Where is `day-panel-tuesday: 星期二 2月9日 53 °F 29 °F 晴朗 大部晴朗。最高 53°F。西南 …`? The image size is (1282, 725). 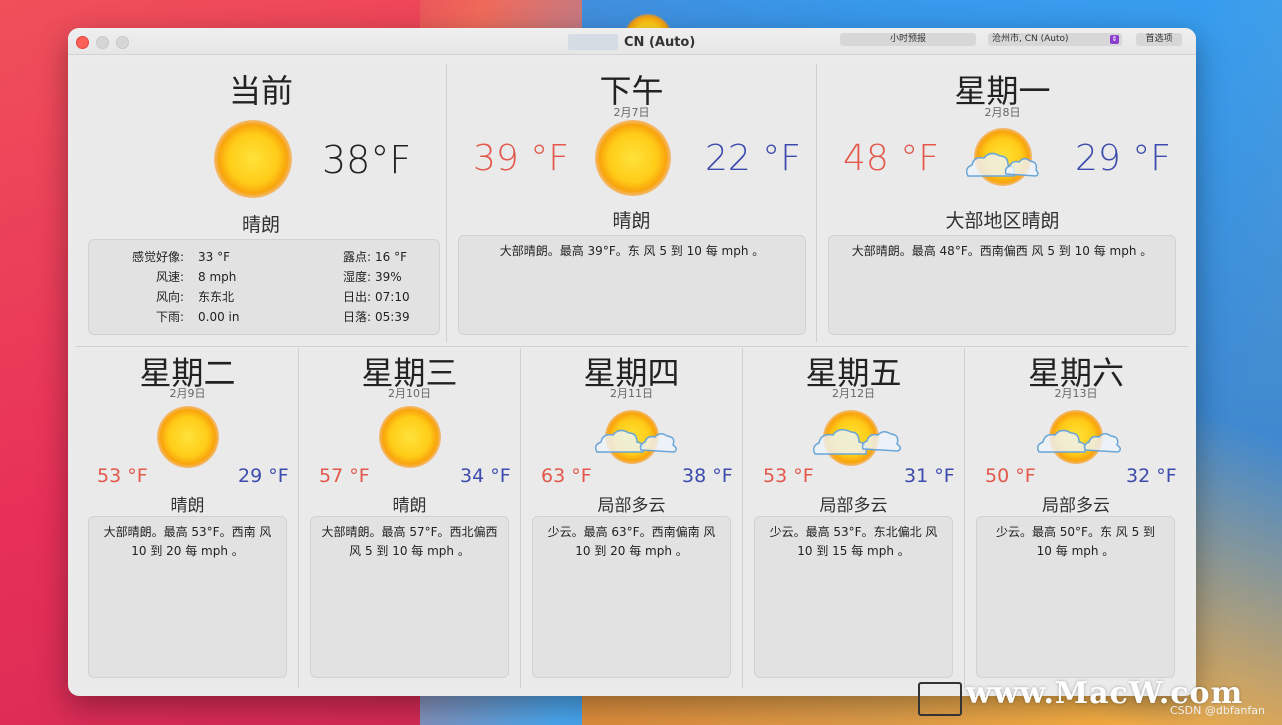 day-panel-tuesday: 星期二 2月9日 53 °F 29 °F 晴朗 大部晴朗。最高 53°F。西南 … is located at coordinates (187, 518).